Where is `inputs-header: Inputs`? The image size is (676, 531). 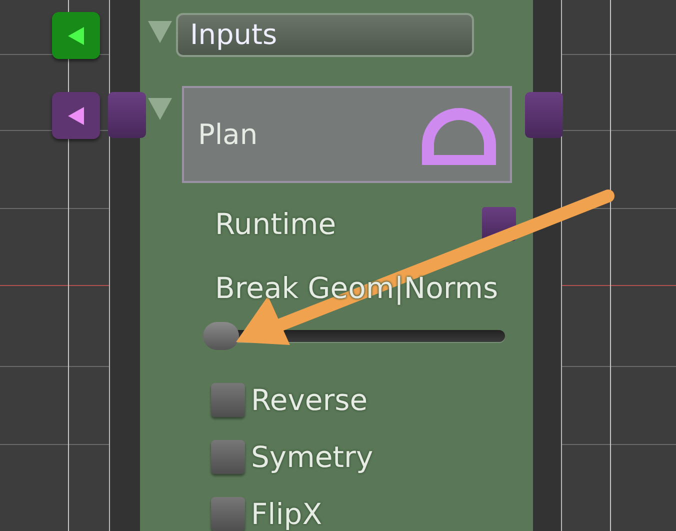
inputs-header: Inputs is located at coordinates (325, 35).